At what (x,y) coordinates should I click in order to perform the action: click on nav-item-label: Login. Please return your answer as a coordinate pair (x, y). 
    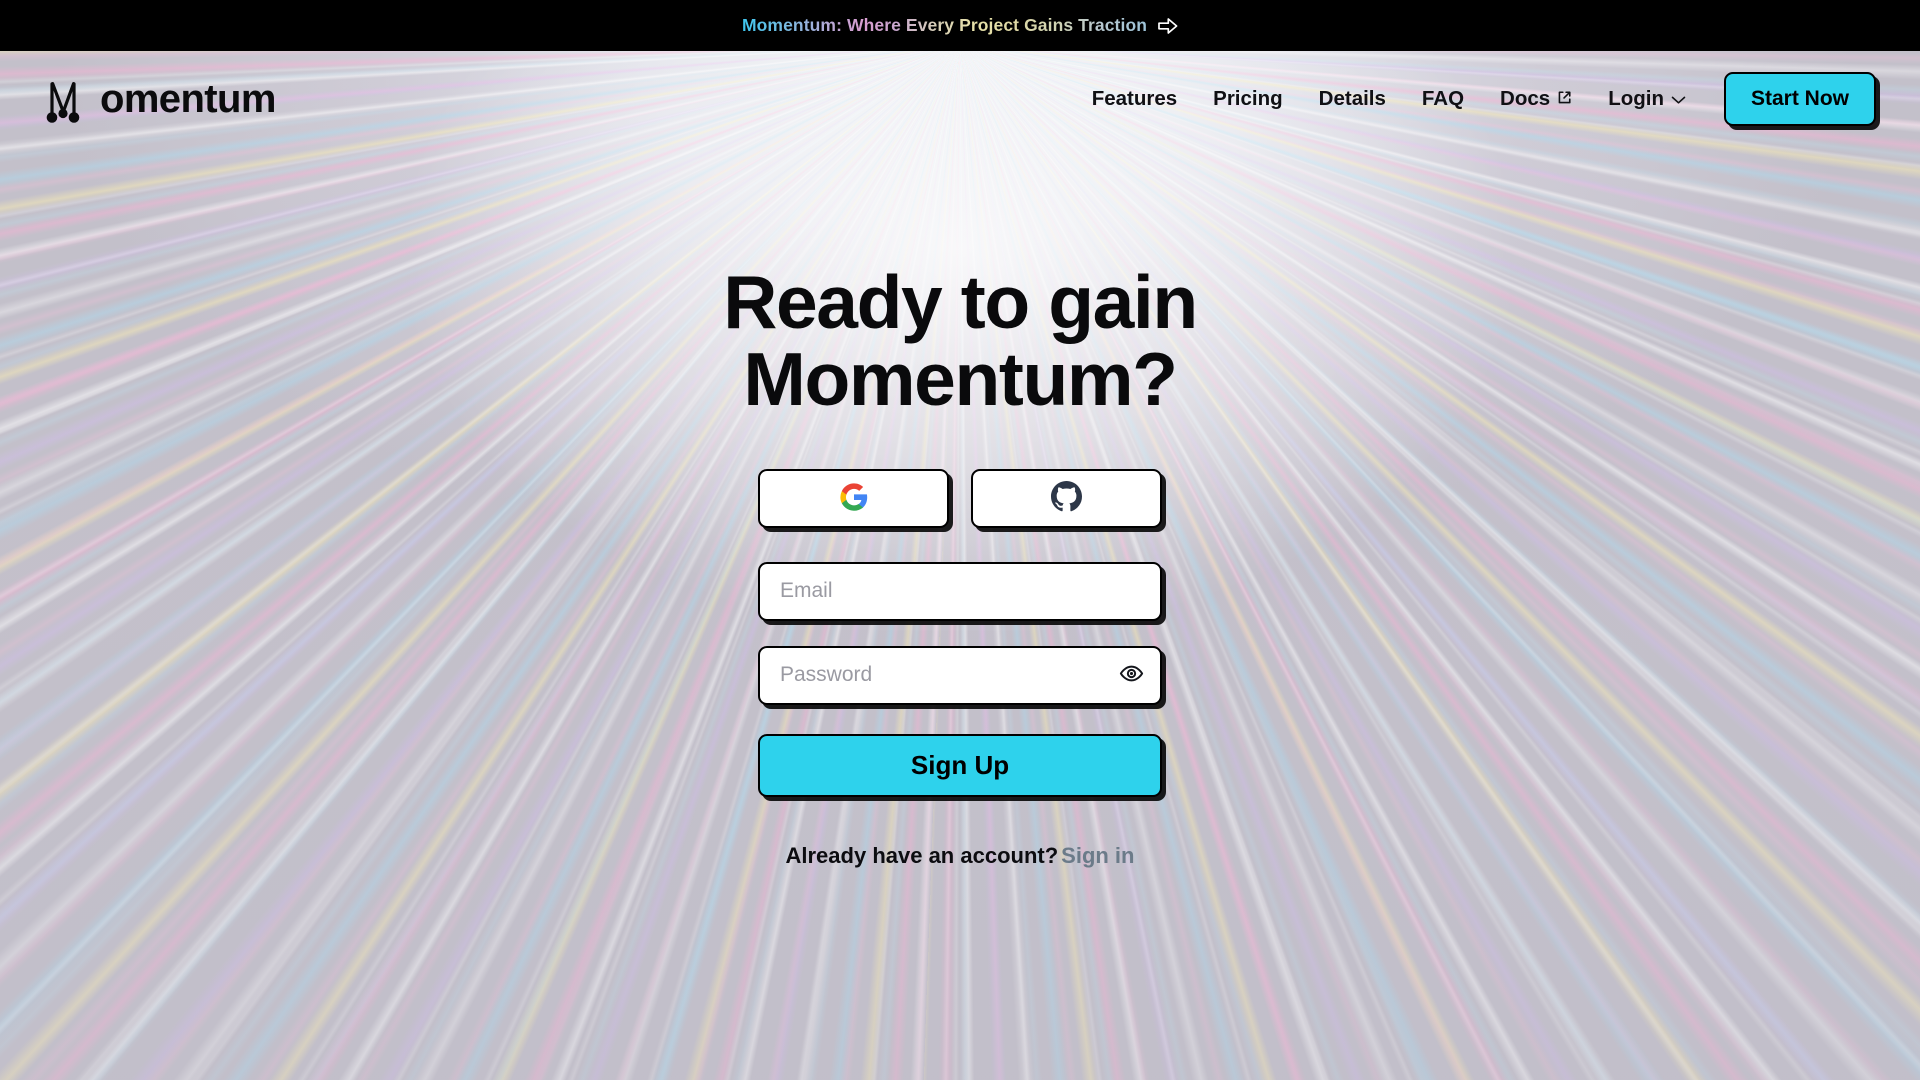
    Looking at the image, I should click on (1636, 98).